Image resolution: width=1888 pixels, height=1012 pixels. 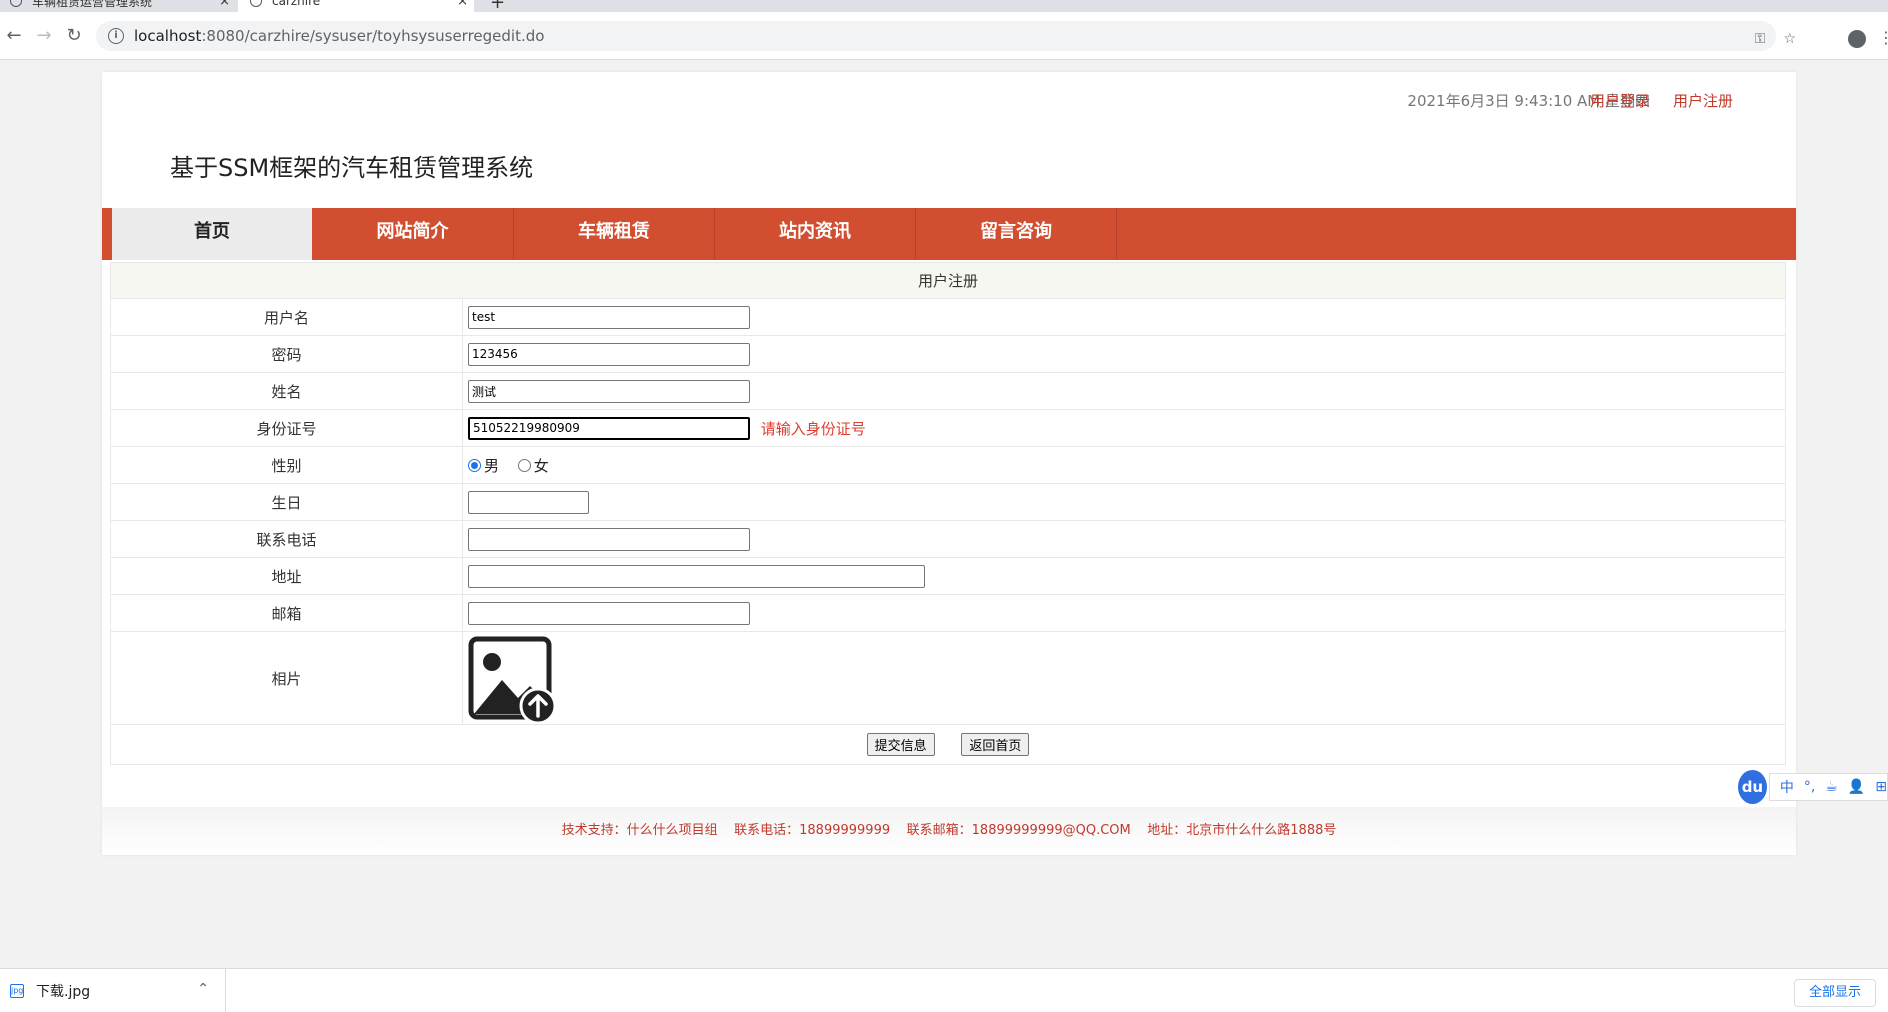 What do you see at coordinates (286, 354) in the screenshot?
I see `password-label: 密码` at bounding box center [286, 354].